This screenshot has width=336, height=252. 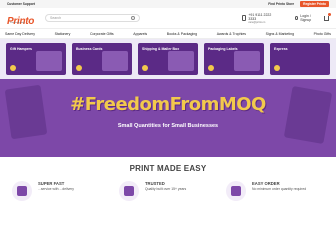 I want to click on phone-number: +91 9111 2222 3333, so click(x=261, y=17).